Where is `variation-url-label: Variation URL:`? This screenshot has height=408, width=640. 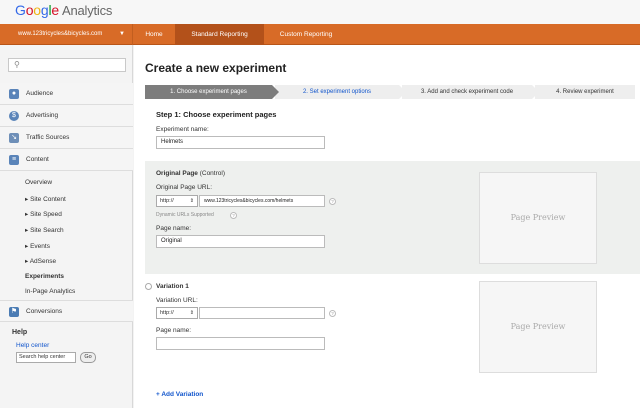
variation-url-label: Variation URL: is located at coordinates (177, 300).